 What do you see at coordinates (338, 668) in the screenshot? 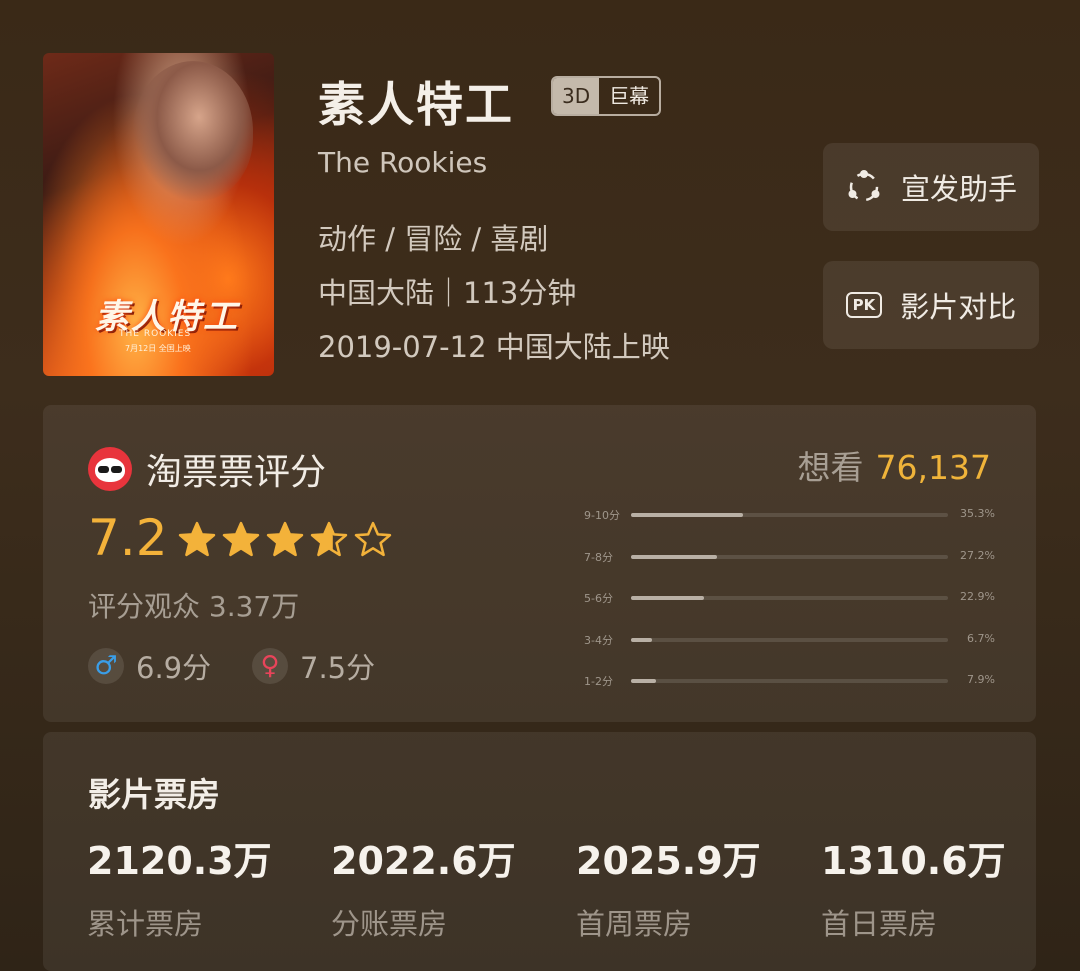
I see `female-score: 7.5分` at bounding box center [338, 668].